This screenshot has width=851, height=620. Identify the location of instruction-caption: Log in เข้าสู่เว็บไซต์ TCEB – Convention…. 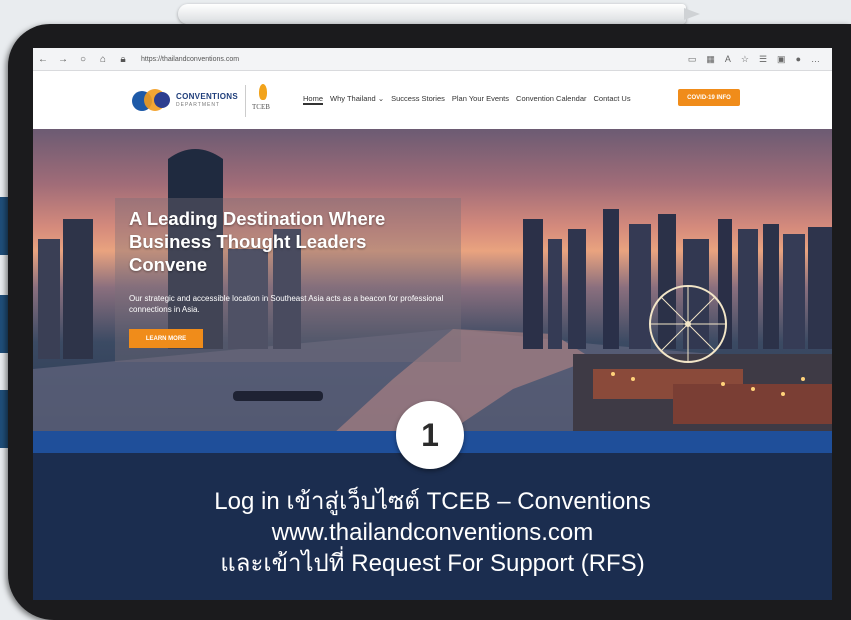
(432, 532).